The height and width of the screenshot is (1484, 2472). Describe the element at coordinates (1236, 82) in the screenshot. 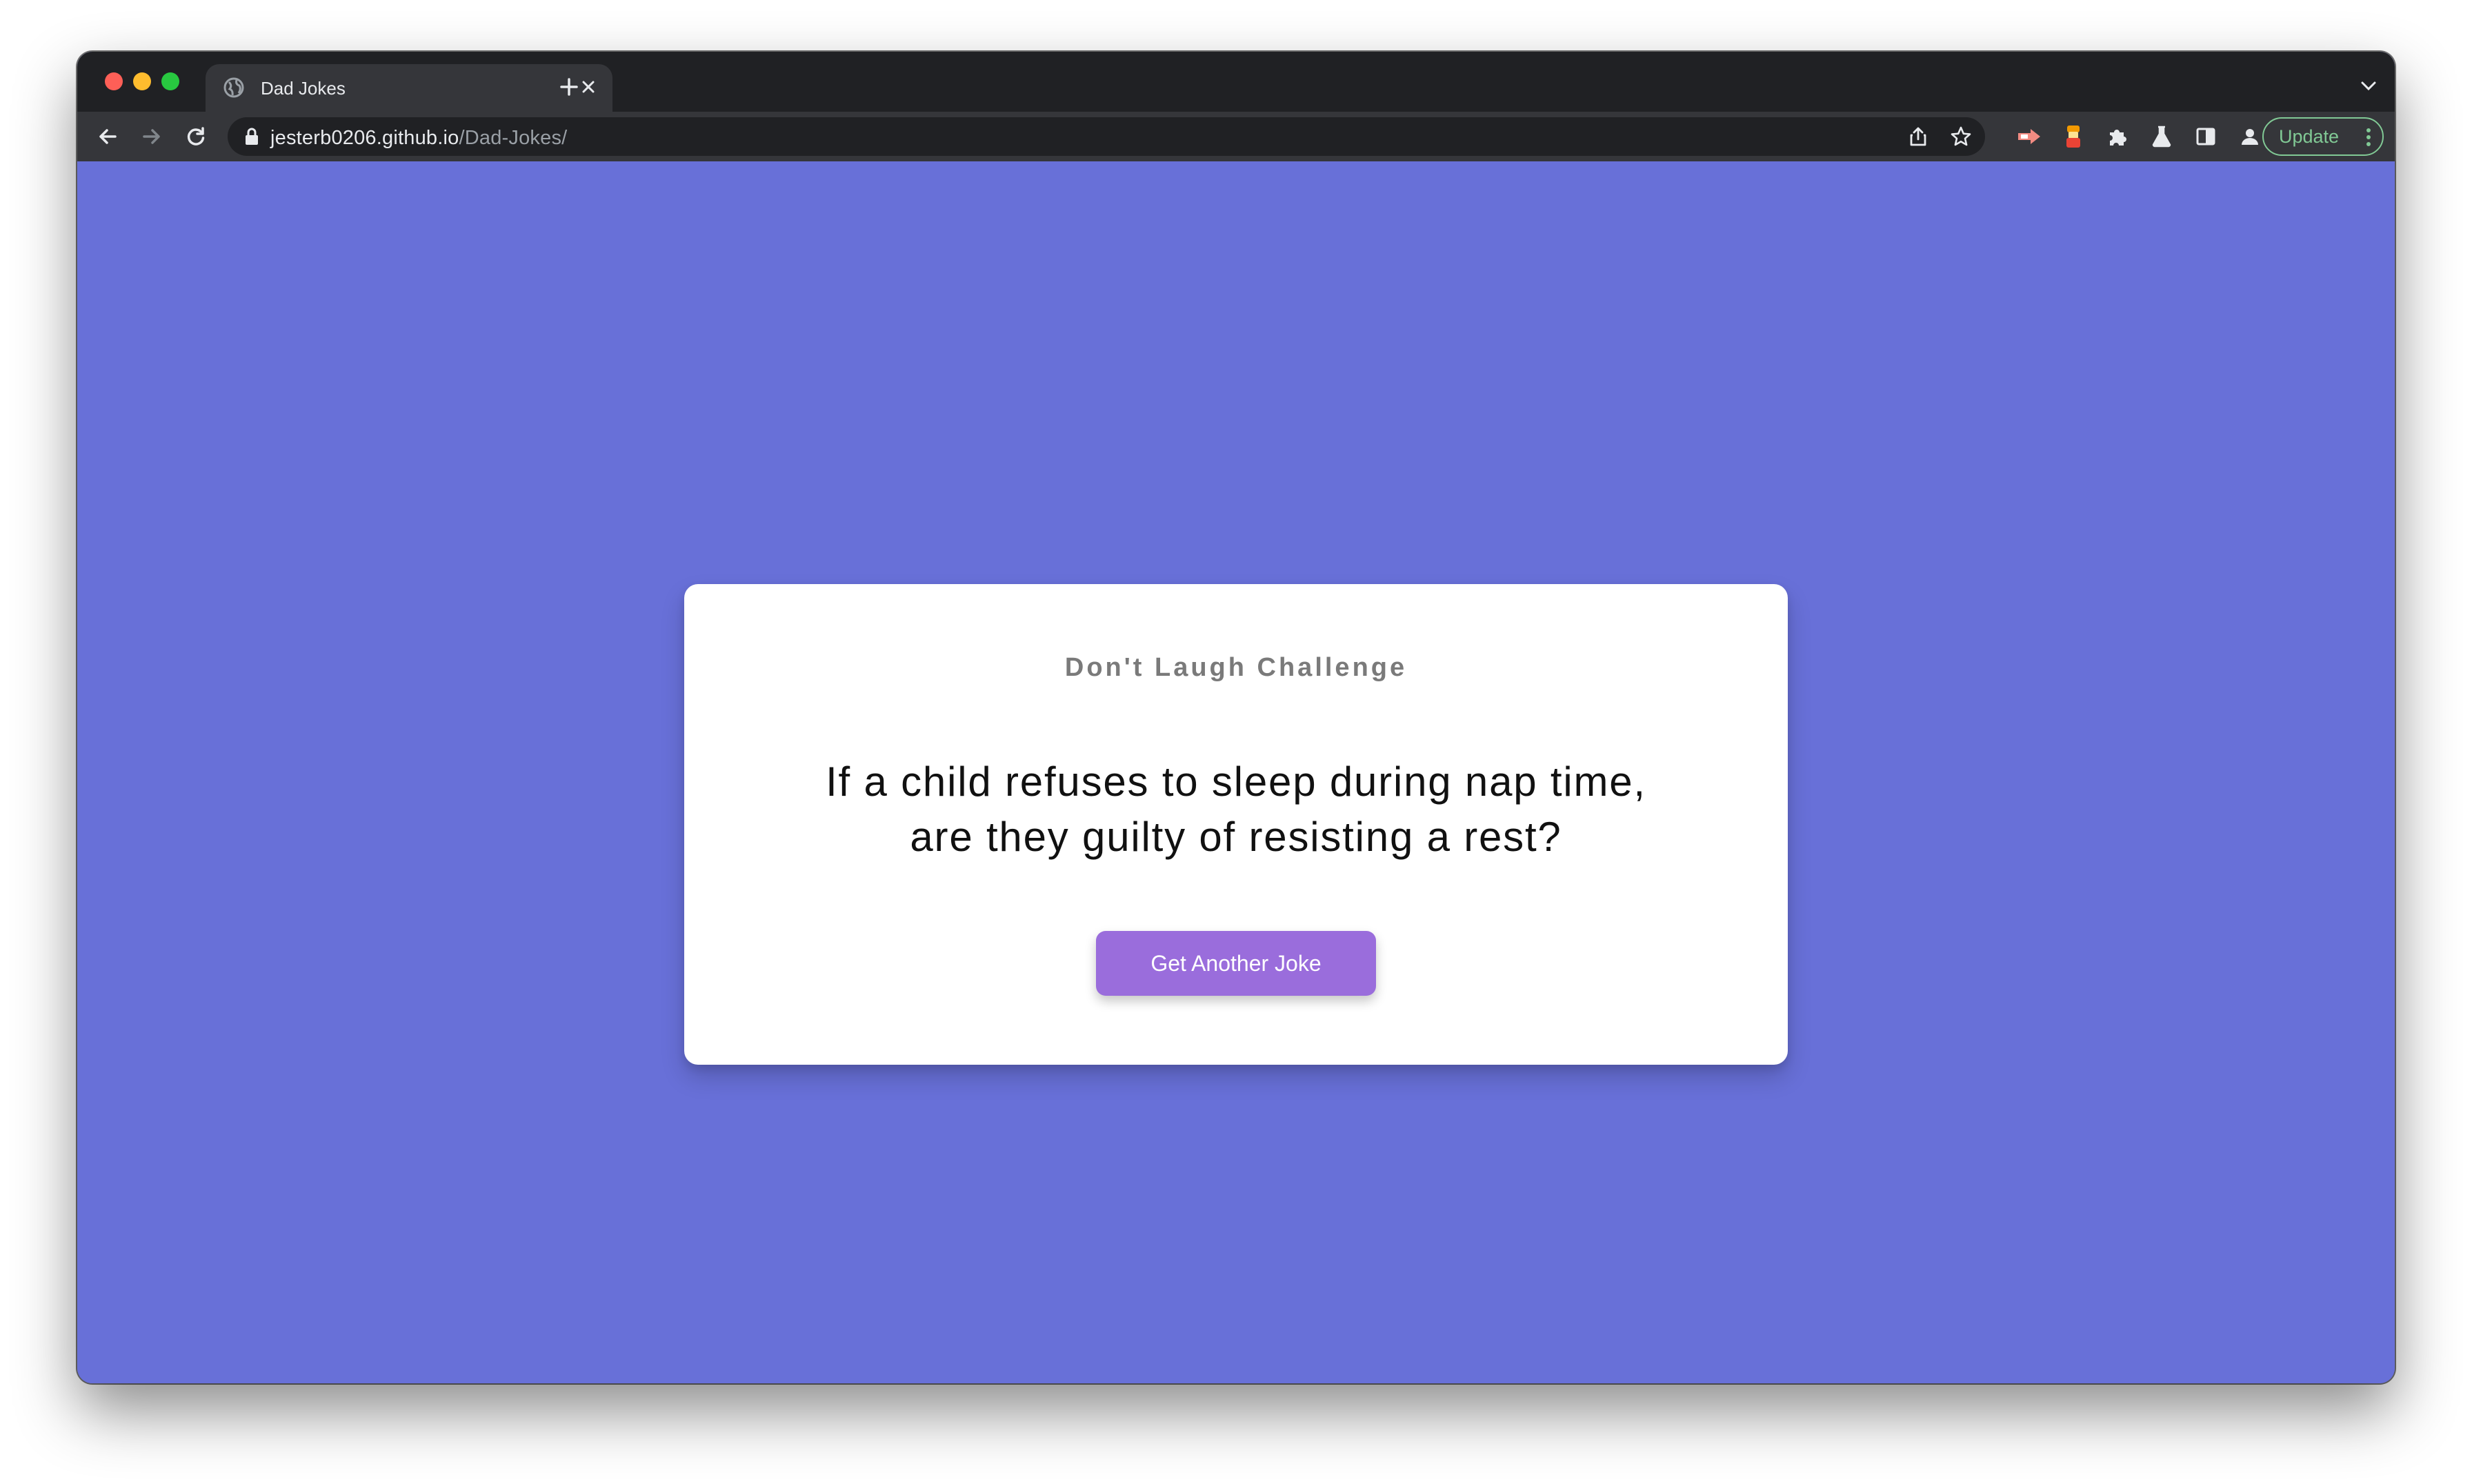

I see `tab-strip: Dad Jokes` at that location.